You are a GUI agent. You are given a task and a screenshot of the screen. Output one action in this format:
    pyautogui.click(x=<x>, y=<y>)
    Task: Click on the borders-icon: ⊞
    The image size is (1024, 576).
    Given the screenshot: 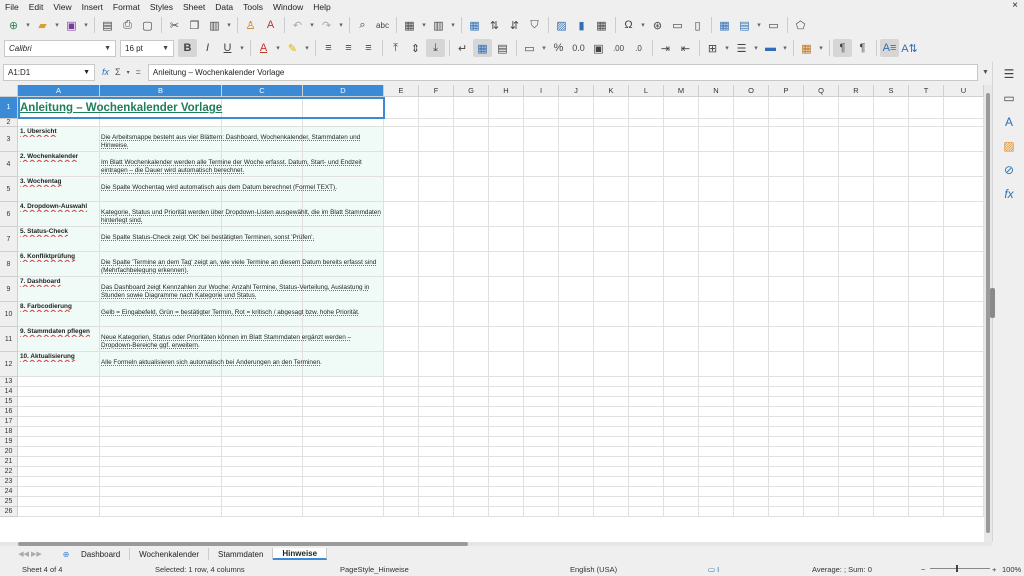 What is the action you would take?
    pyautogui.click(x=712, y=48)
    